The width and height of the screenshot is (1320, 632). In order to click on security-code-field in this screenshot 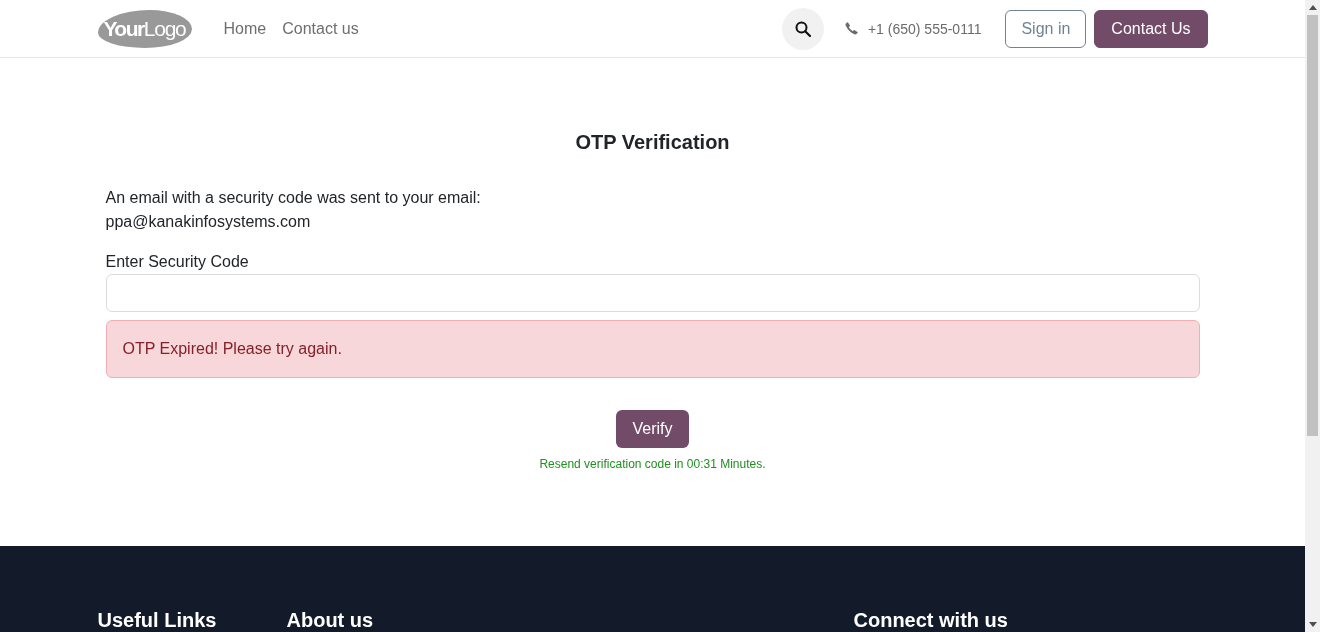, I will do `click(652, 293)`.